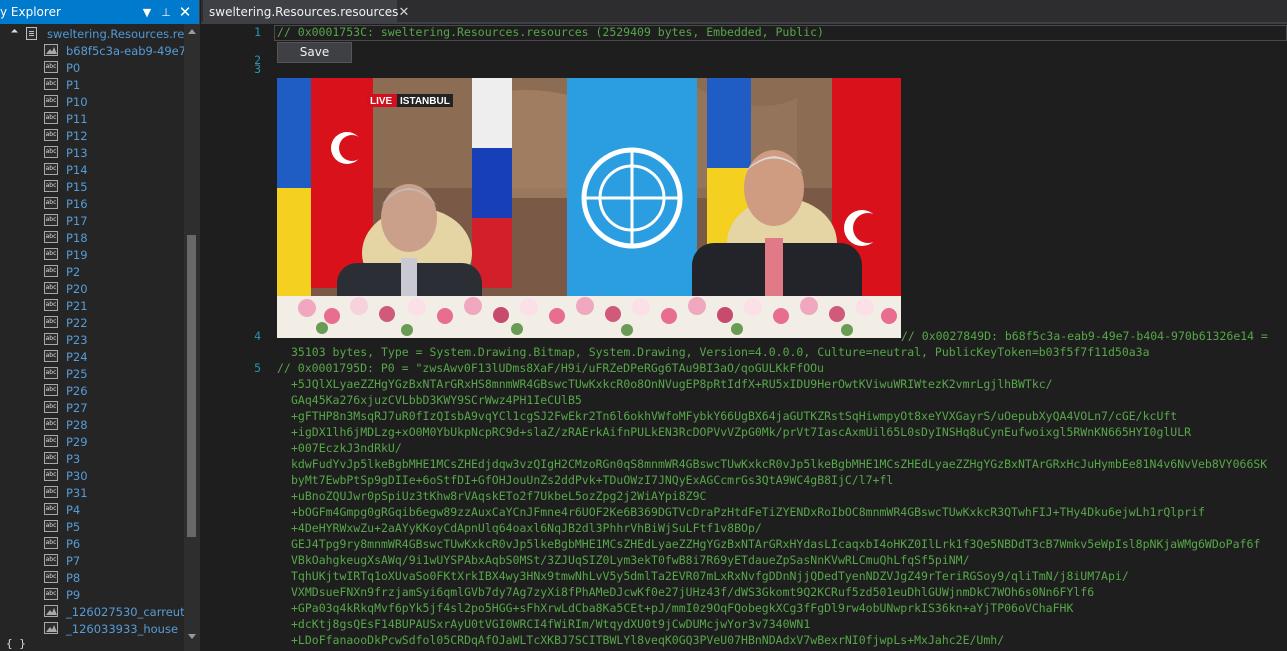  What do you see at coordinates (92, 101) in the screenshot?
I see `tree-item: abc P10` at bounding box center [92, 101].